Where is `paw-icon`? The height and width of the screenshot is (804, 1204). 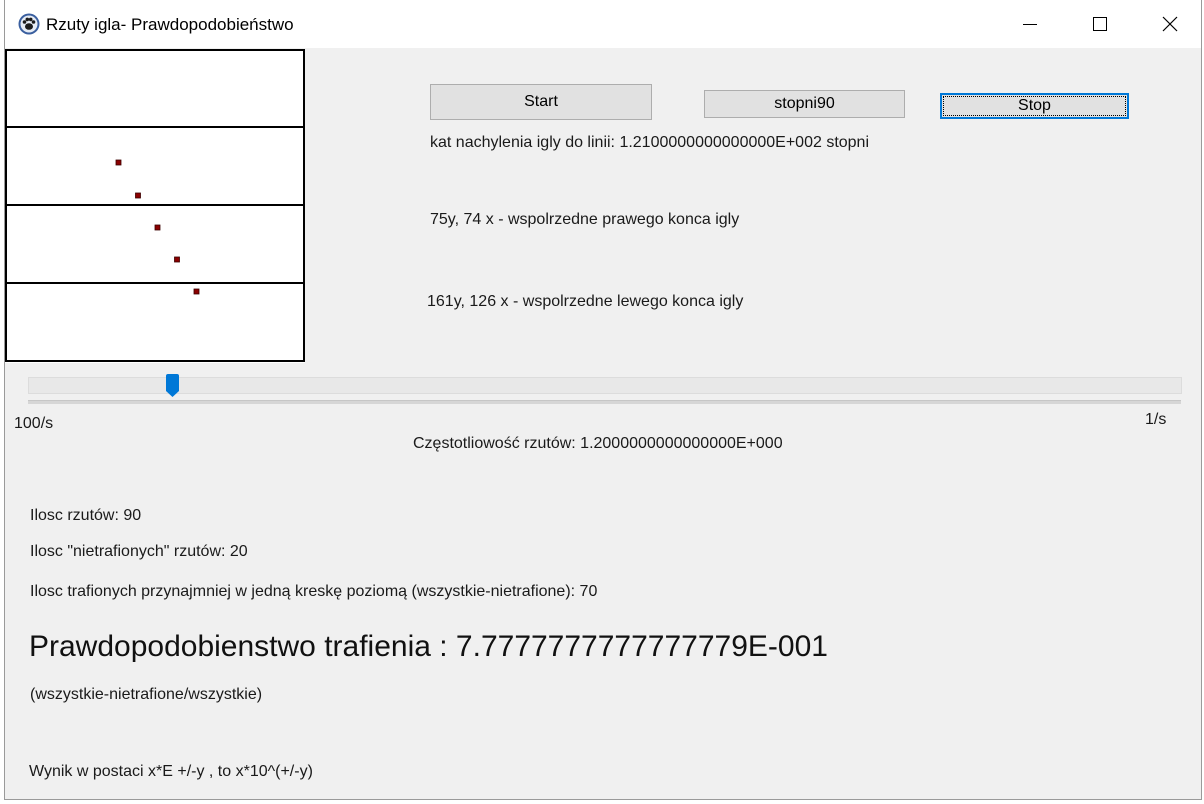 paw-icon is located at coordinates (29, 24).